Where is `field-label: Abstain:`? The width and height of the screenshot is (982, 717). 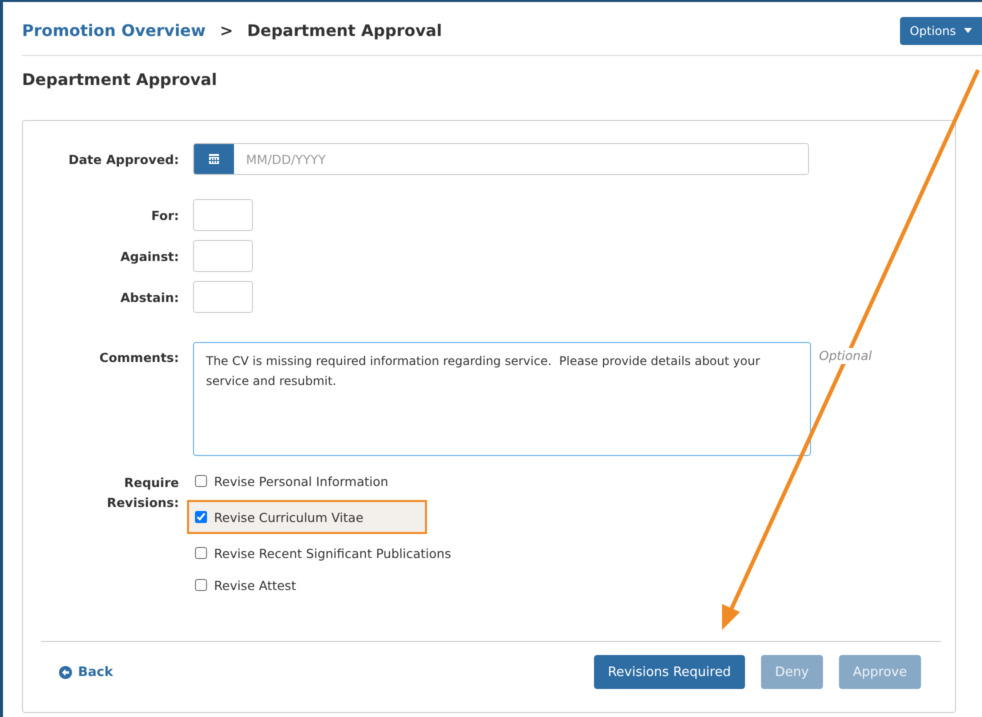 field-label: Abstain: is located at coordinates (149, 297).